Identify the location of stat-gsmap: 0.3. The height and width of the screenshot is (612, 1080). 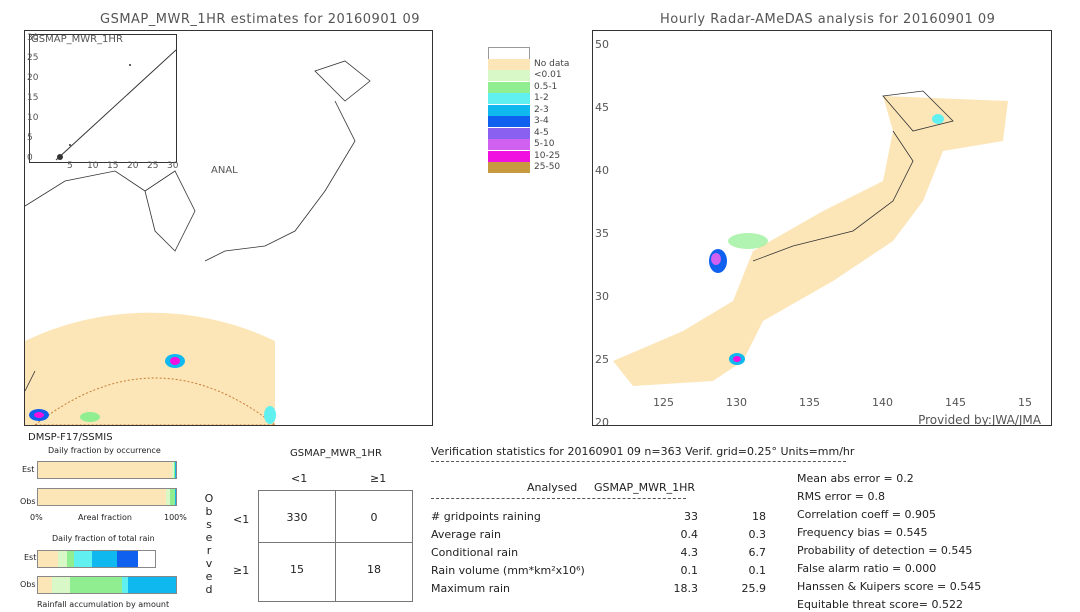
(757, 534).